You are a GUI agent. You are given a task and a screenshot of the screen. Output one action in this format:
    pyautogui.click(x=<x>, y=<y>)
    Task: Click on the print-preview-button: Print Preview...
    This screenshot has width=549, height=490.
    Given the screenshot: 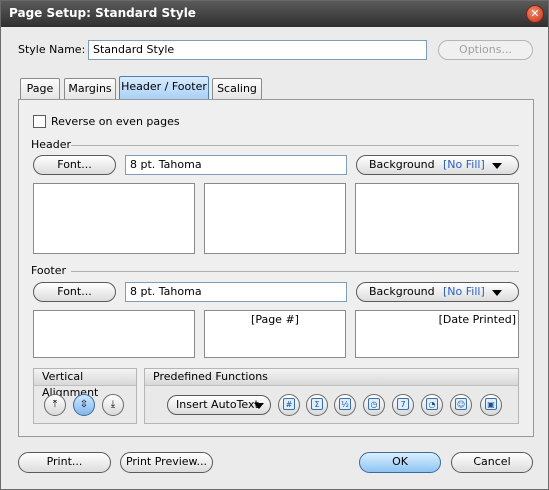 What is the action you would take?
    pyautogui.click(x=166, y=462)
    